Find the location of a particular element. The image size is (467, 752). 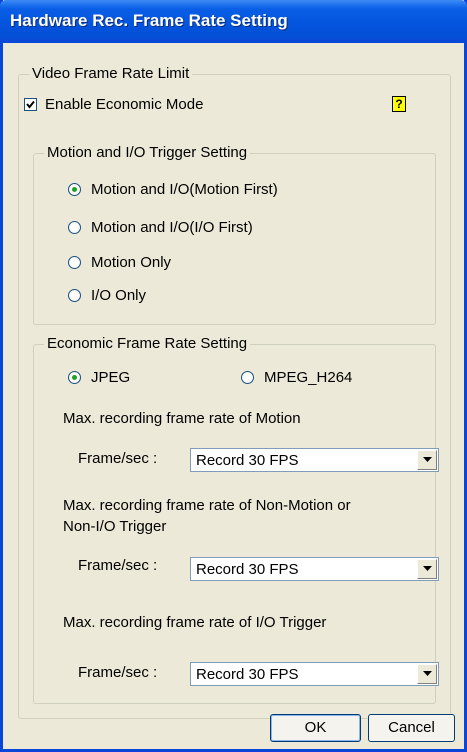

radio-row-jpeg: JPEG is located at coordinates (99, 377).